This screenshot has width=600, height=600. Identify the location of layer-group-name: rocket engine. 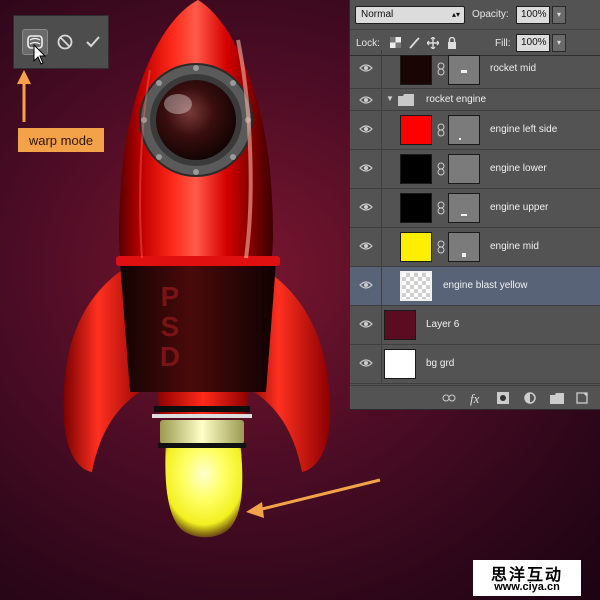
(456, 99).